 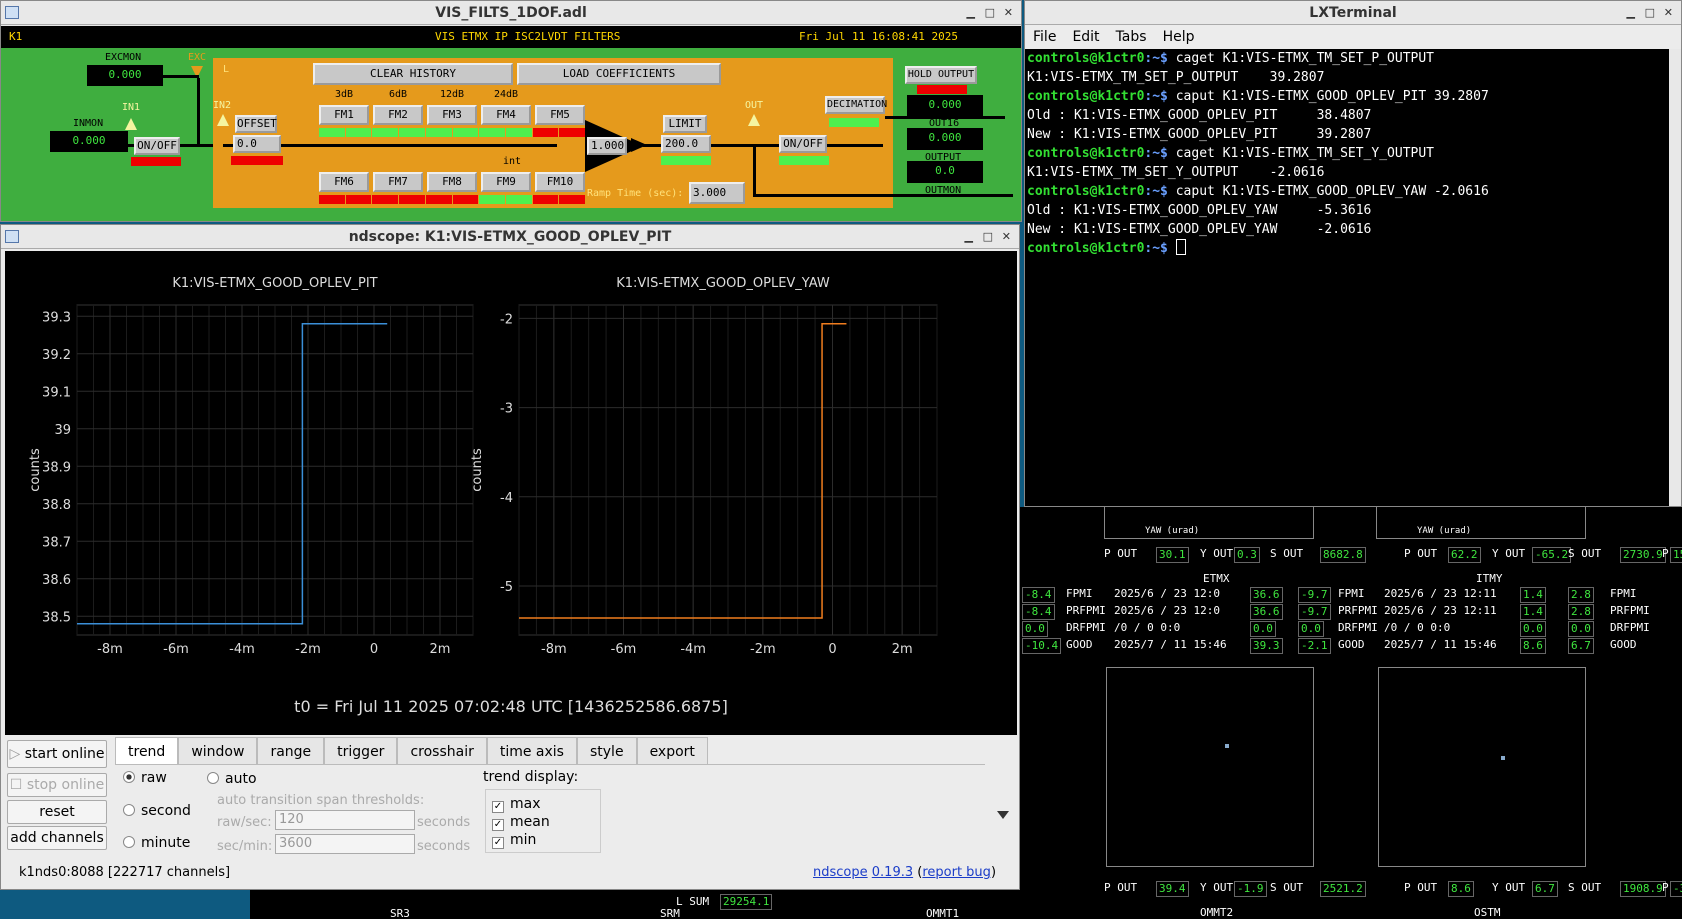 What do you see at coordinates (17, 754) in the screenshot?
I see `play-icon: ▷` at bounding box center [17, 754].